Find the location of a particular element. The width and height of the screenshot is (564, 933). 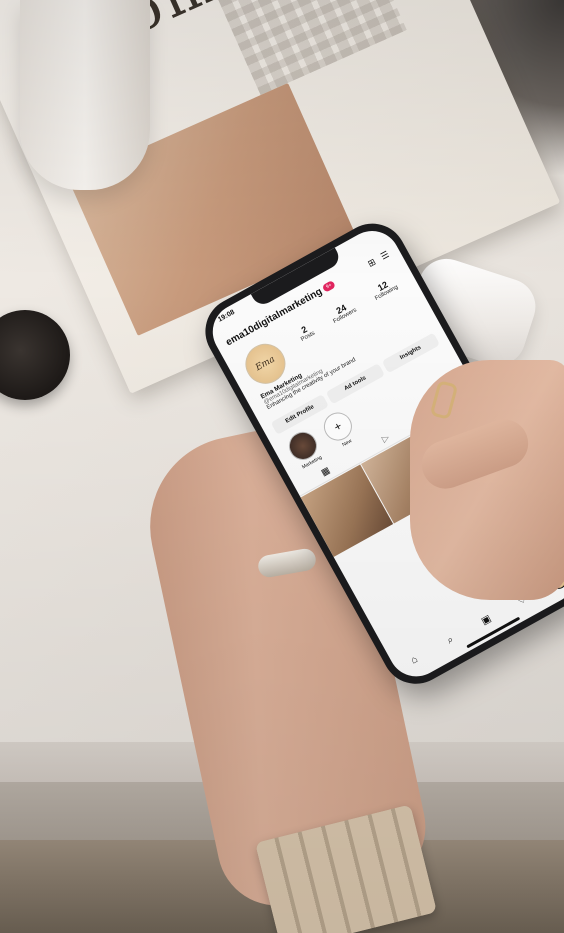

menu-icon: ☰ is located at coordinates (385, 256).